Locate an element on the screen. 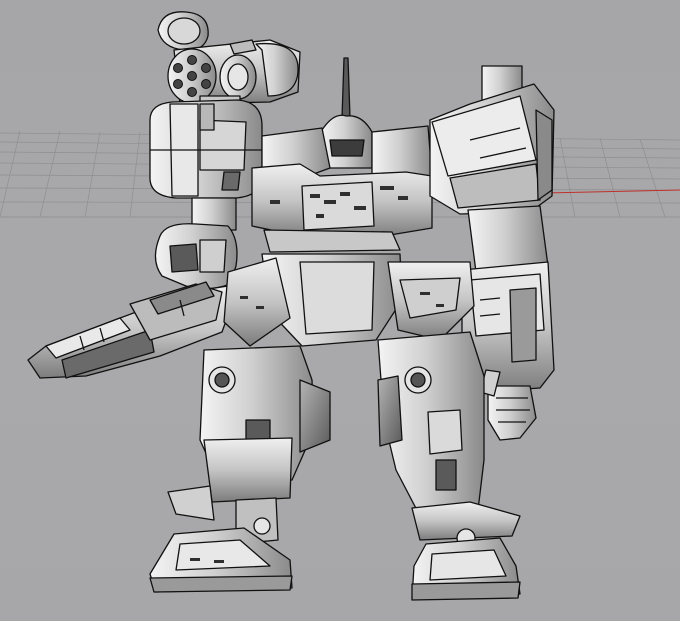 The height and width of the screenshot is (621, 680). right-foot is located at coordinates (466, 569).